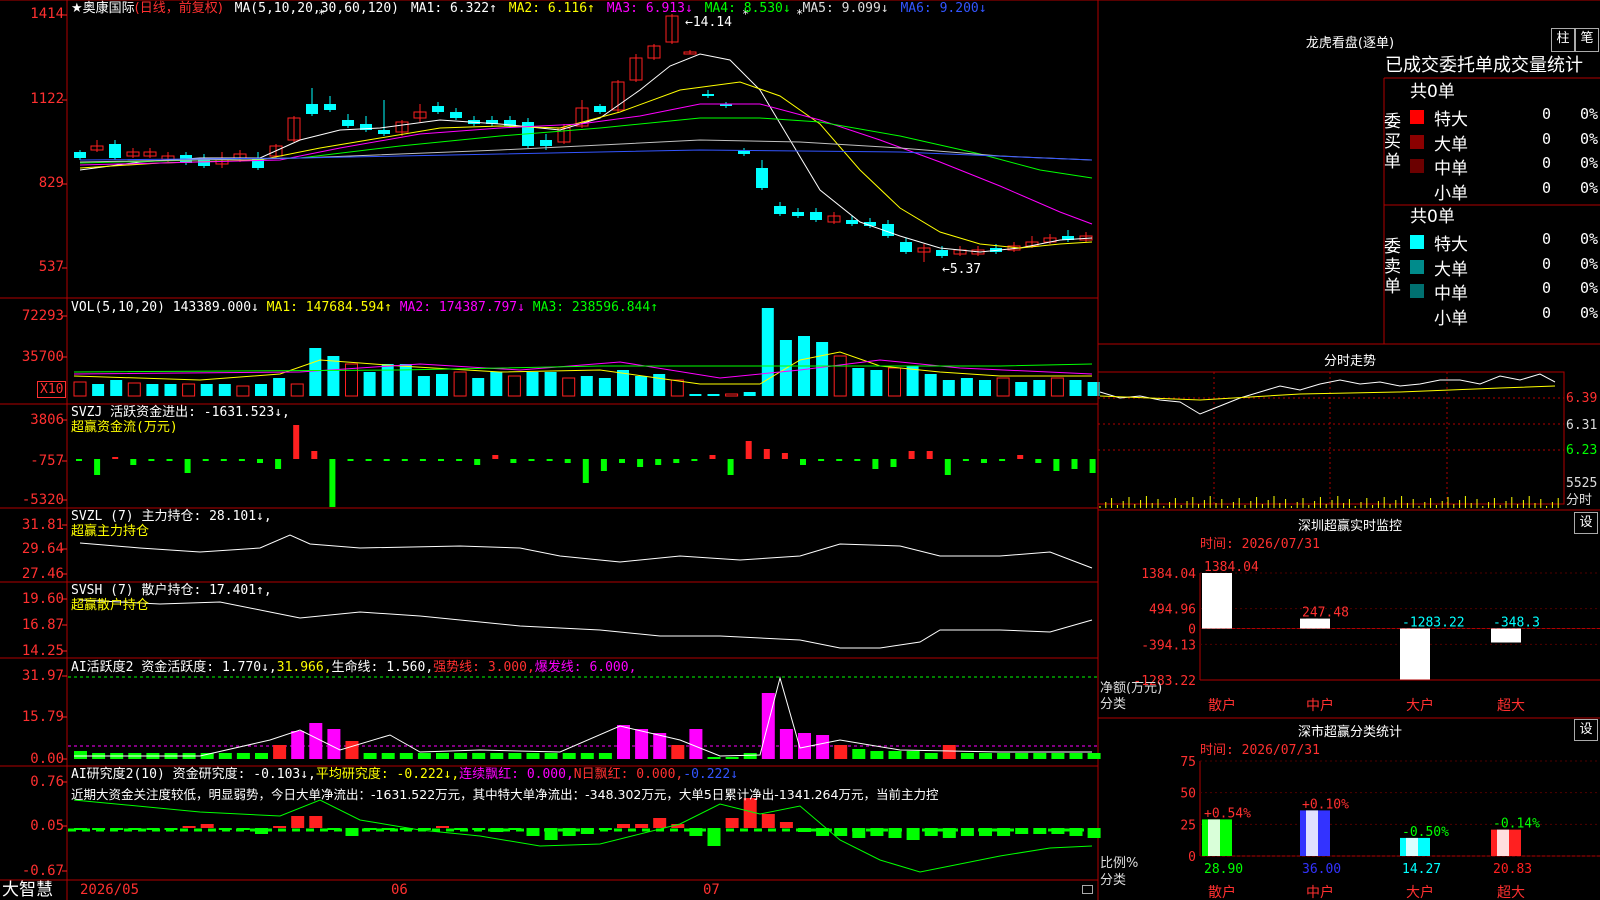  I want to click on svsh-axis-label: 16.87, so click(42, 625).